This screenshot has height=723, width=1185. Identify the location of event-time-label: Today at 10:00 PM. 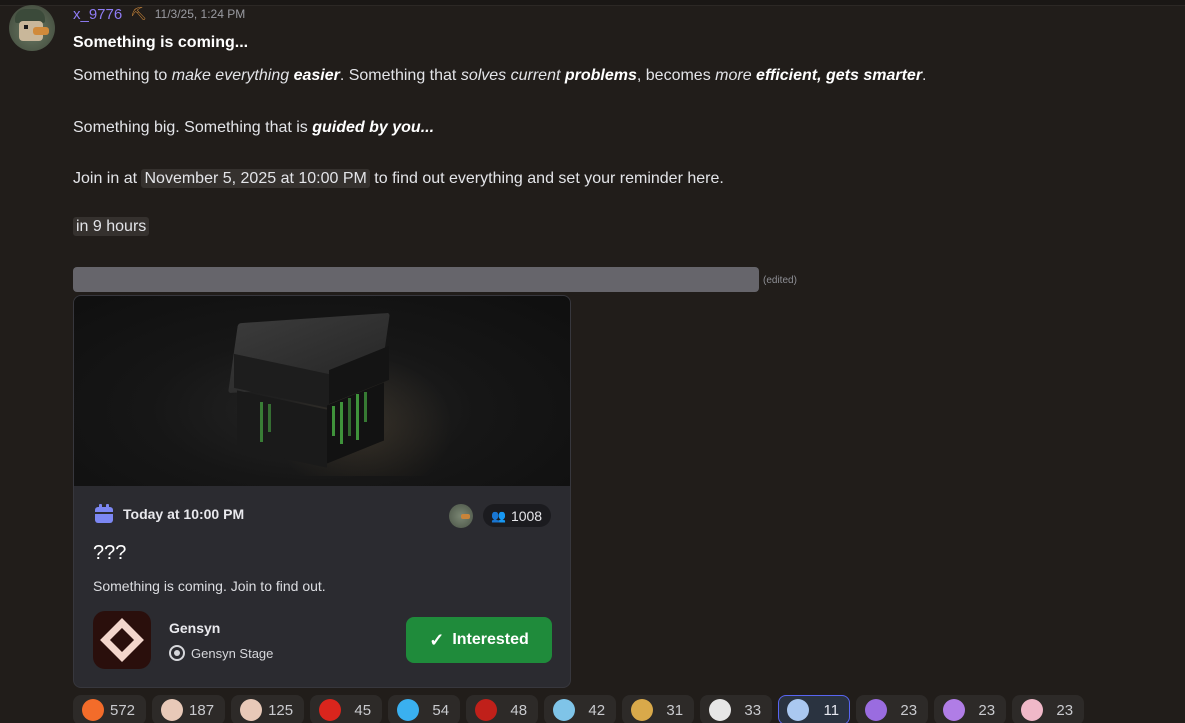
(184, 514).